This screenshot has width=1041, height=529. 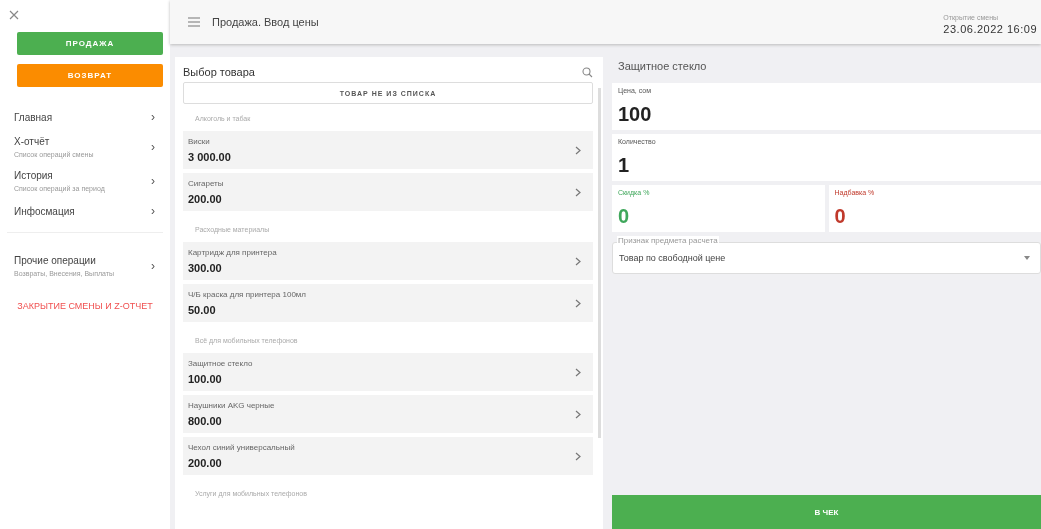 I want to click on product-item: Картридж для принтера 300.00, so click(x=388, y=261).